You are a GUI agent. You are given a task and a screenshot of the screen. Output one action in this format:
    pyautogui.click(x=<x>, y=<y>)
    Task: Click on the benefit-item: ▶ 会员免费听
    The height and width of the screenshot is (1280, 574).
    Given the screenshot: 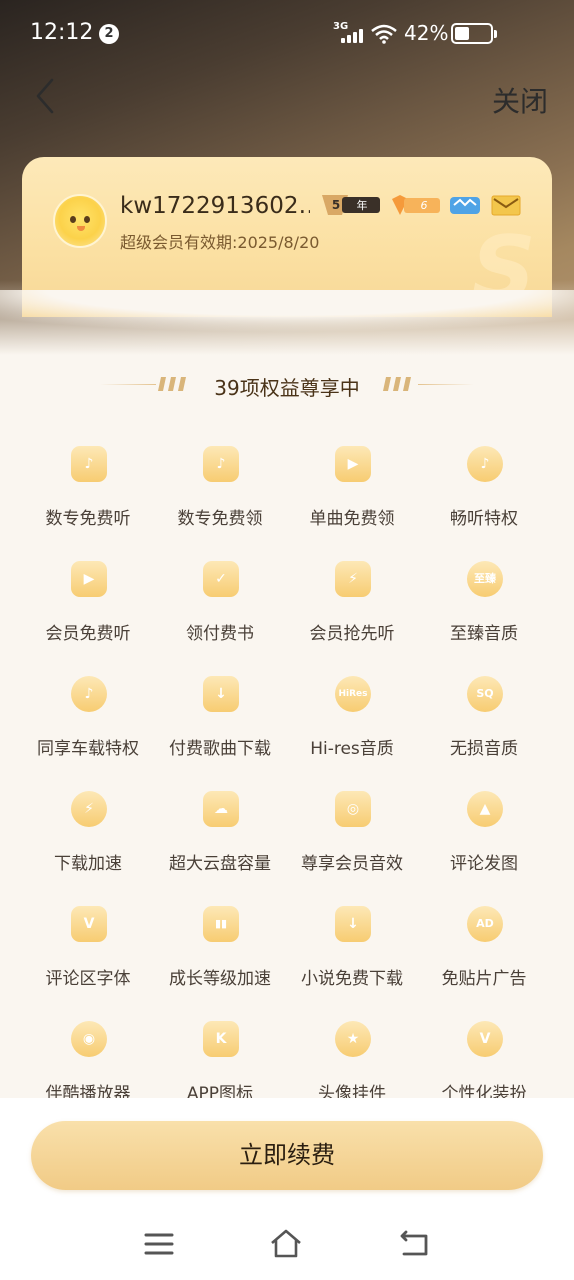 What is the action you would take?
    pyautogui.click(x=88, y=610)
    